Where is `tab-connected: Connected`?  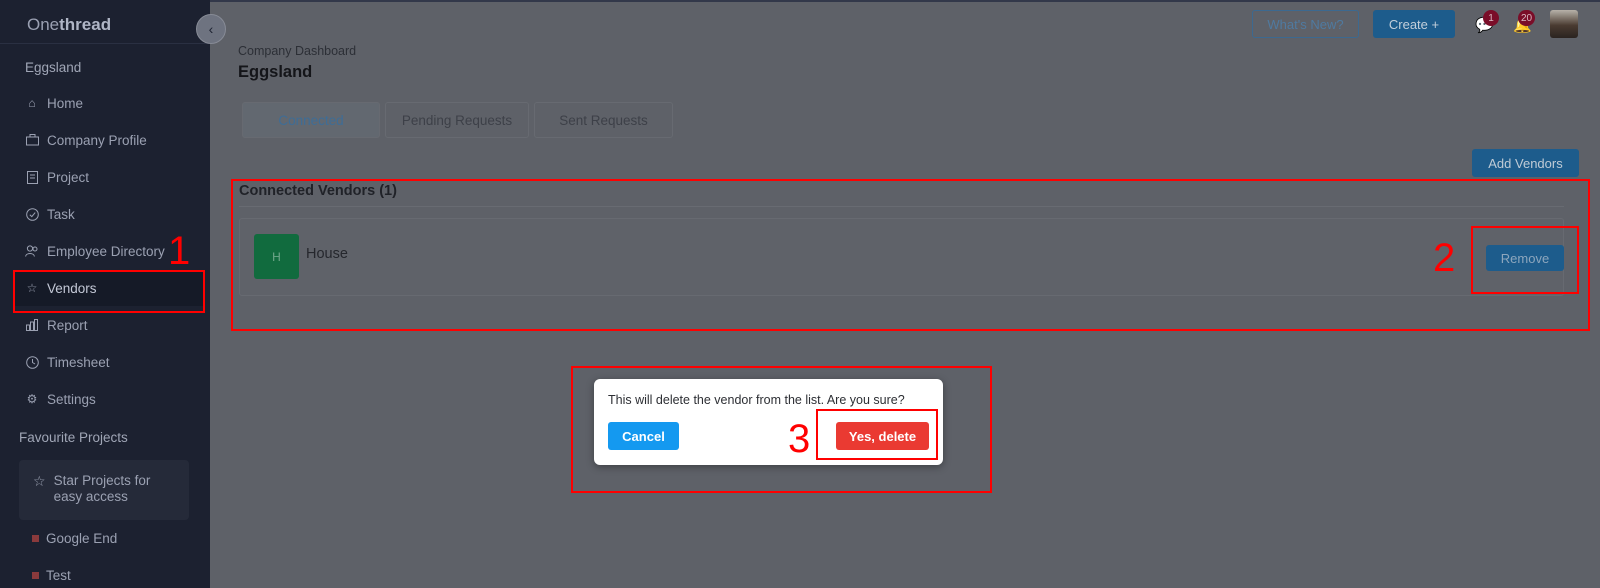 tab-connected: Connected is located at coordinates (311, 120).